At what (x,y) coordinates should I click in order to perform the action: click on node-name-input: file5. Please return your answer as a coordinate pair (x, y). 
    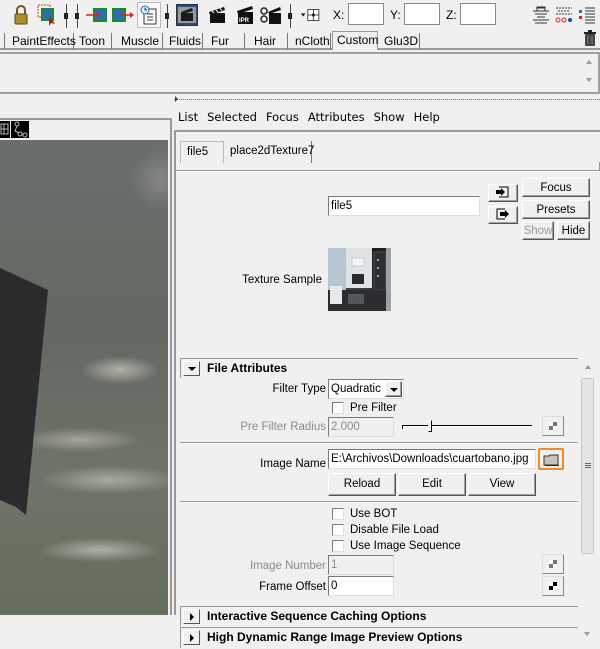
    Looking at the image, I should click on (404, 206).